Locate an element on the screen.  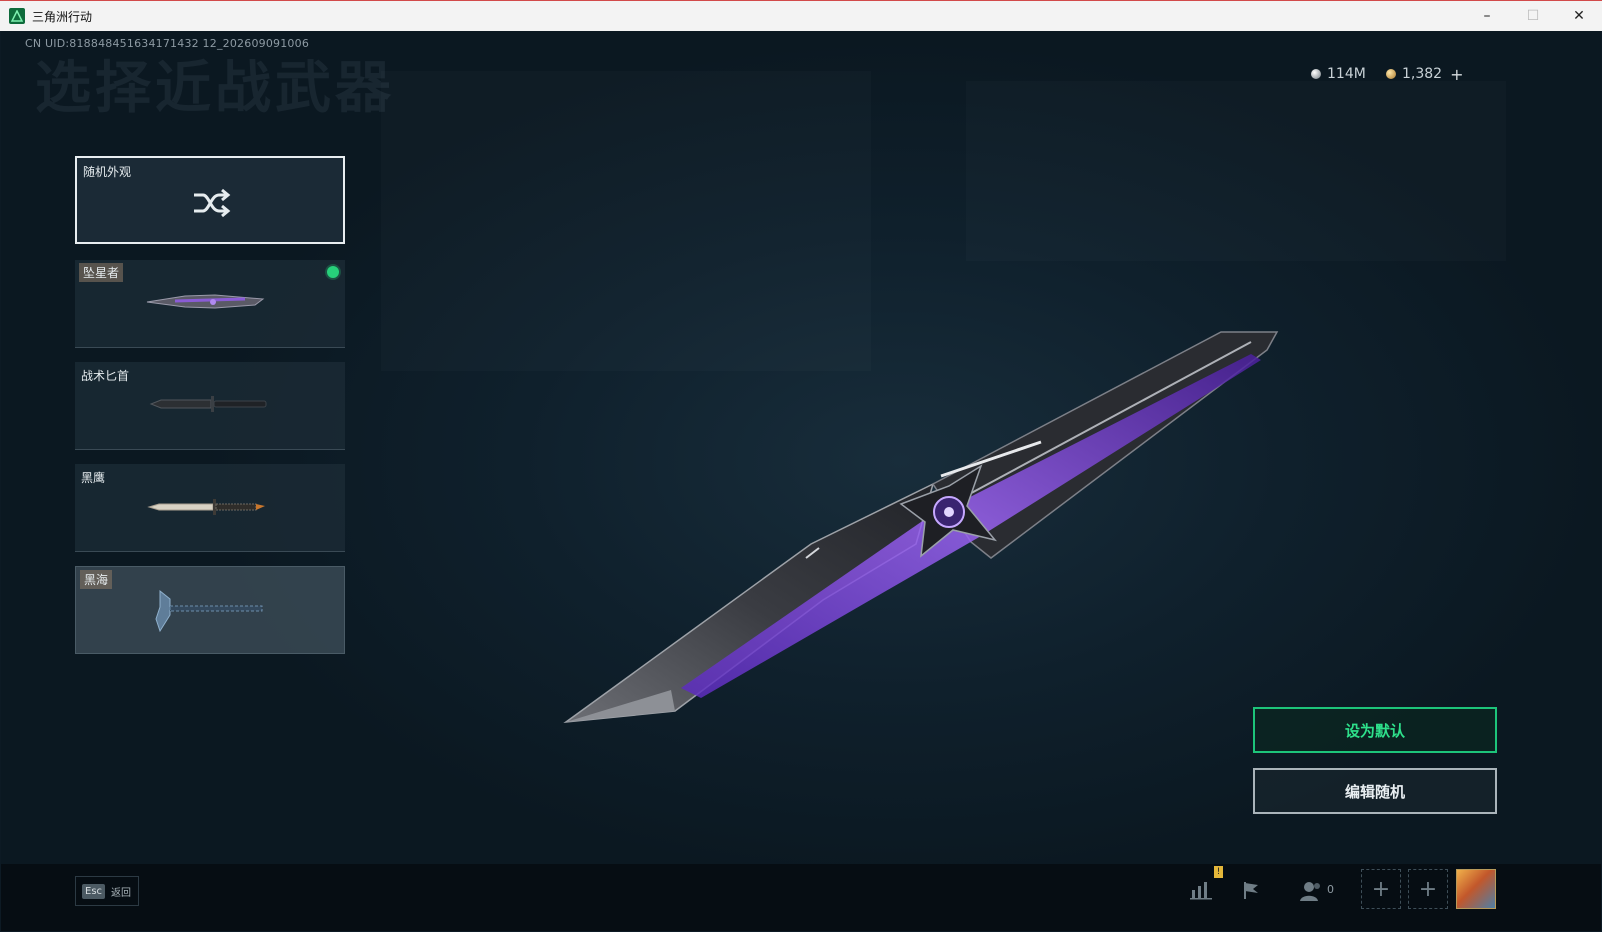
flag-icon is located at coordinates (1252, 890).